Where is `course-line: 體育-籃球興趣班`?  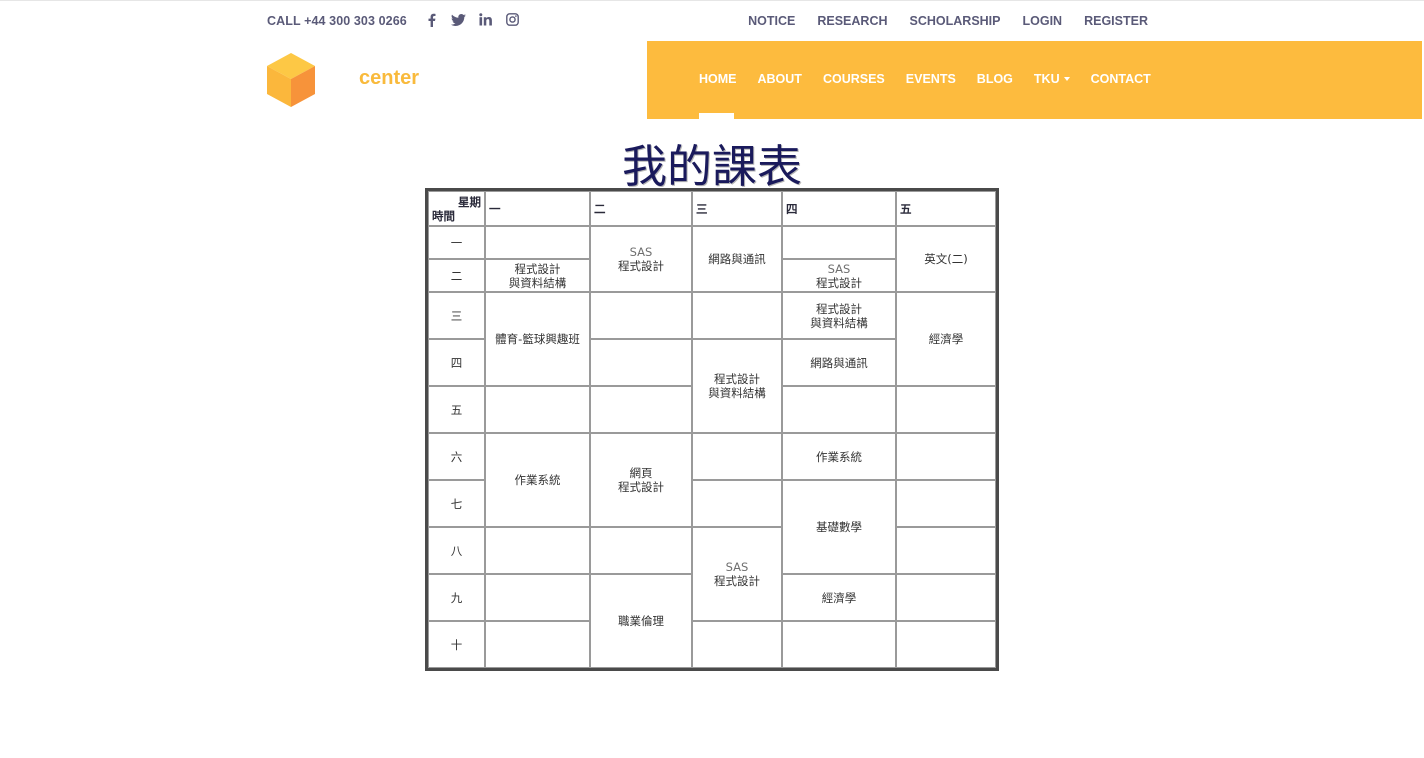 course-line: 體育-籃球興趣班 is located at coordinates (537, 339).